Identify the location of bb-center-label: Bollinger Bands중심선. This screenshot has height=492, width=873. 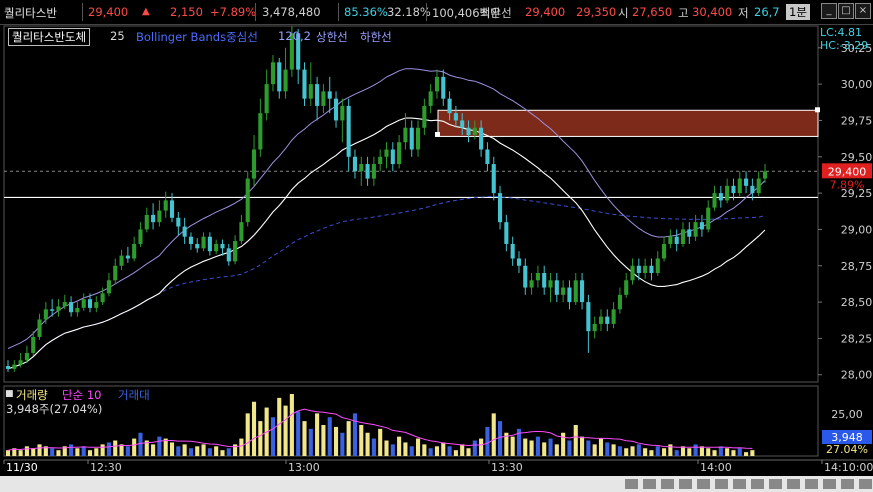
(197, 37).